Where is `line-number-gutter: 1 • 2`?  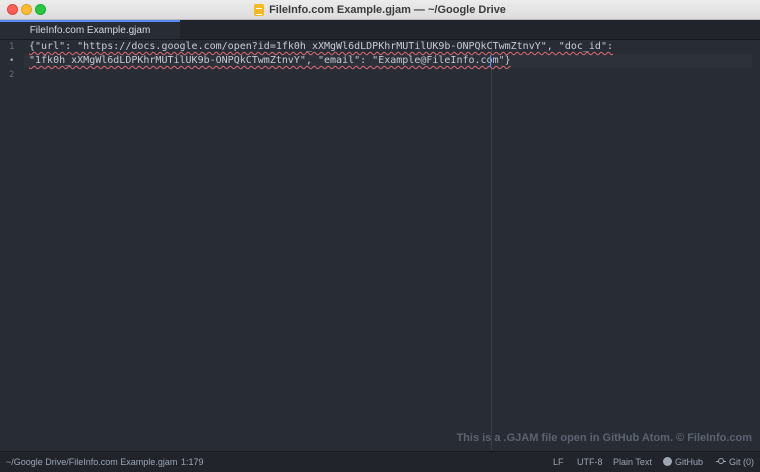
line-number-gutter: 1 • 2 is located at coordinates (12, 245).